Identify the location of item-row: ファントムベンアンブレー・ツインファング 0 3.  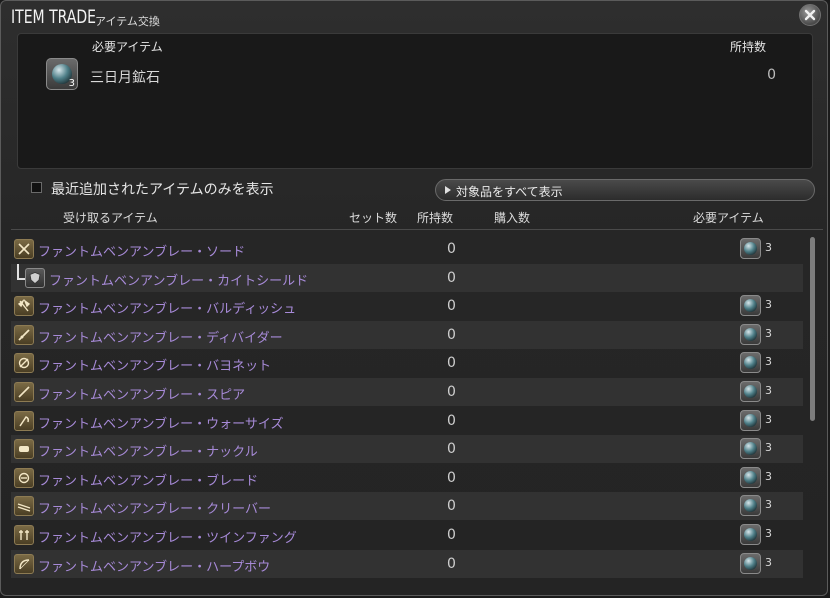
(407, 535).